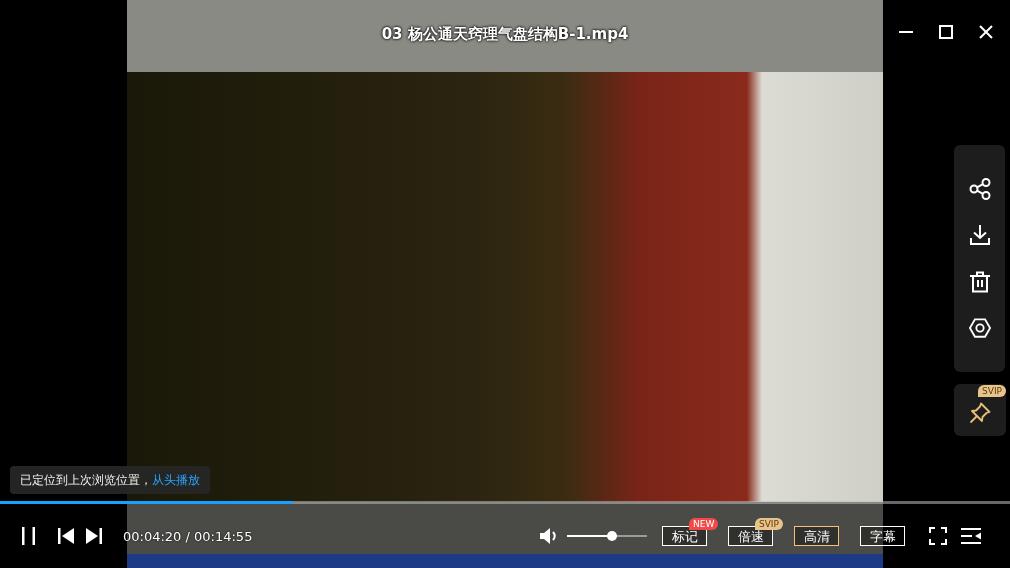 This screenshot has width=1010, height=568. I want to click on video-title: 03 杨公通天窍理气盘结构B-1.mp4, so click(505, 34).